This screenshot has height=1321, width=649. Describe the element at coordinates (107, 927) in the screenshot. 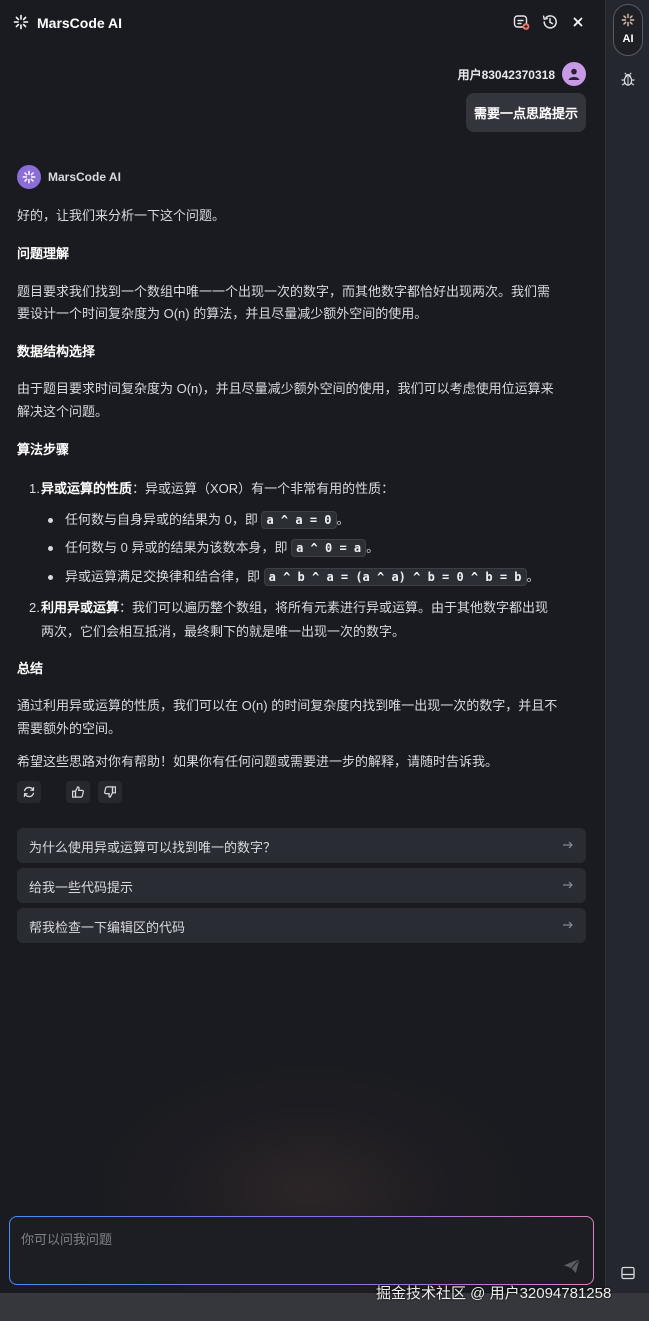

I see `suggestion-label: 帮我检查一下编辑区的代码` at that location.